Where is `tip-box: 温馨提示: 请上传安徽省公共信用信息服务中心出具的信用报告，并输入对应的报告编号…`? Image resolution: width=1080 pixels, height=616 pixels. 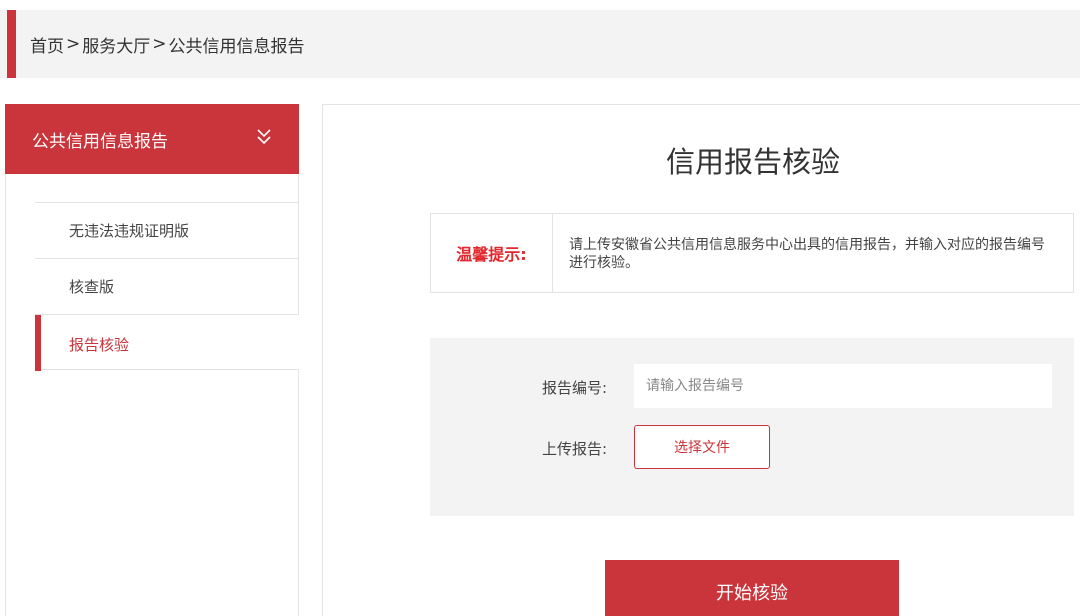
tip-box: 温馨提示: 请上传安徽省公共信用信息服务中心出具的信用报告，并输入对应的报告编号… is located at coordinates (752, 253).